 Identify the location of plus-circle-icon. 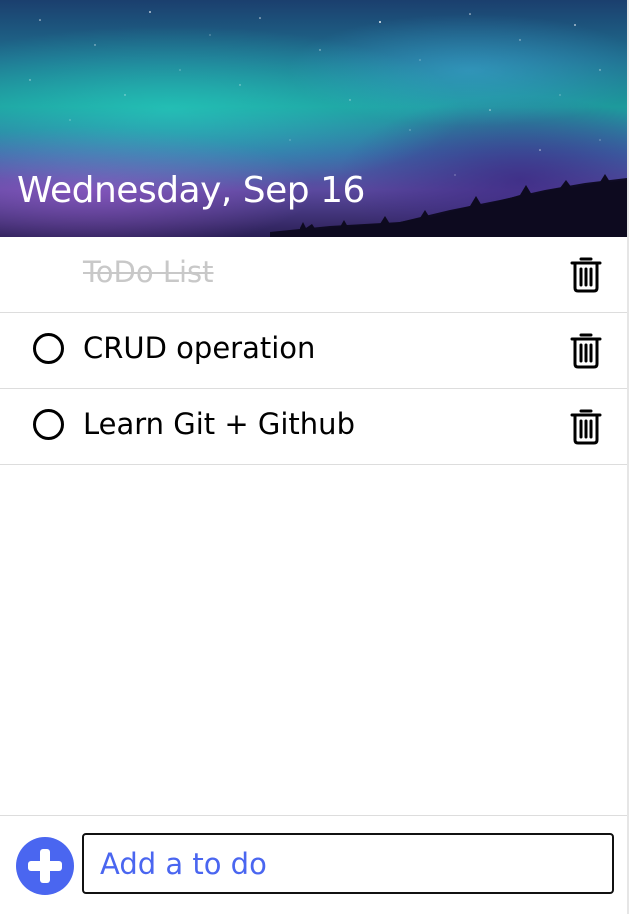
(45, 866).